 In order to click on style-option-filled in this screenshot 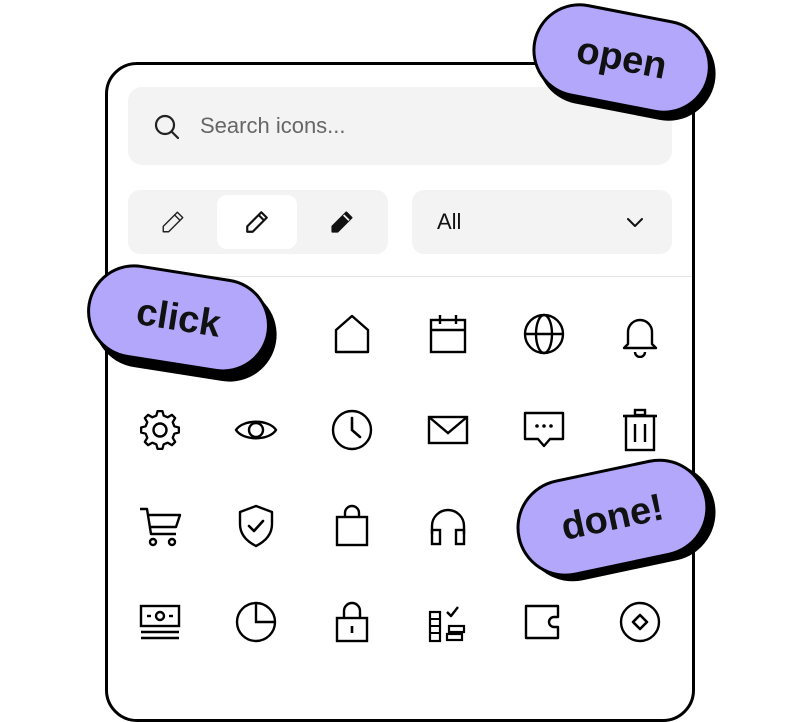, I will do `click(342, 222)`.